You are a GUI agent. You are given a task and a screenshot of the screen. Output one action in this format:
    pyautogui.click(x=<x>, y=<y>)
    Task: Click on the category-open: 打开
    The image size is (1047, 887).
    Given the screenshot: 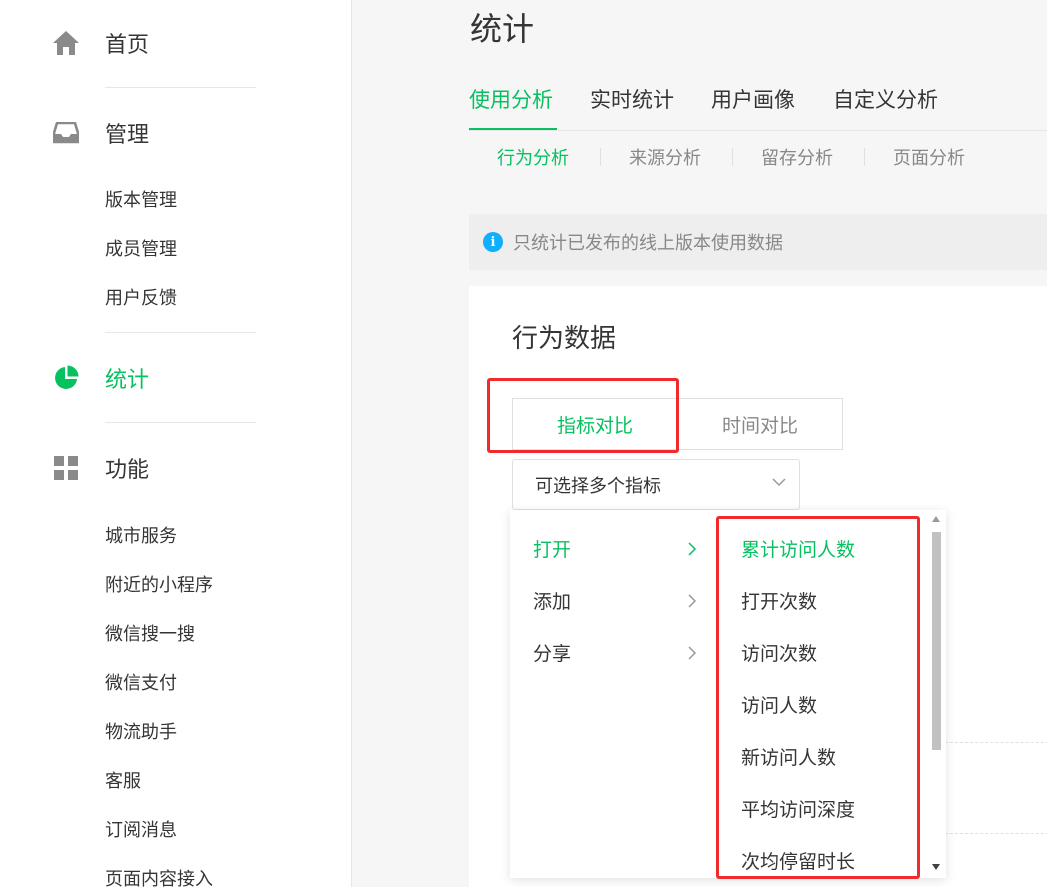 What is the action you would take?
    pyautogui.click(x=614, y=547)
    